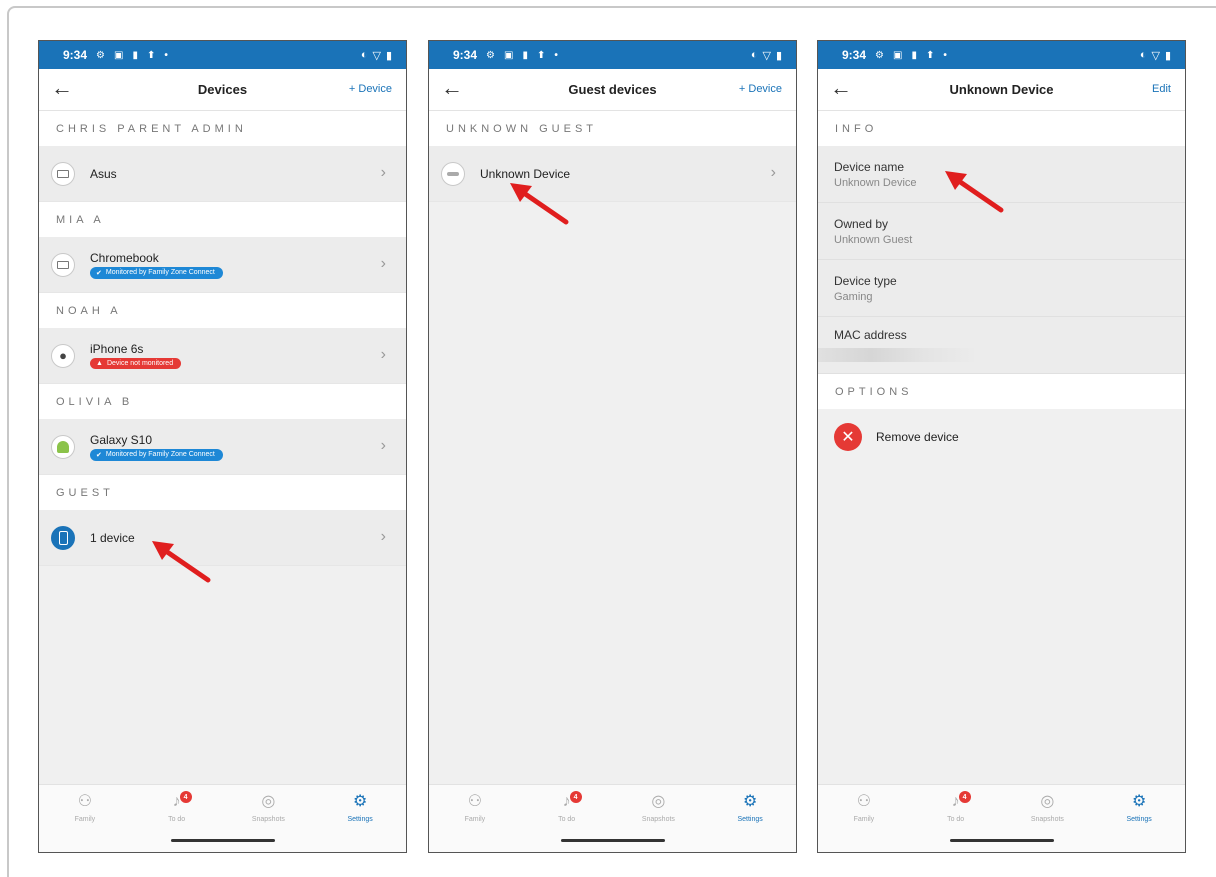 This screenshot has height=877, width=1216. What do you see at coordinates (853, 296) in the screenshot?
I see `info-value: Gaming` at bounding box center [853, 296].